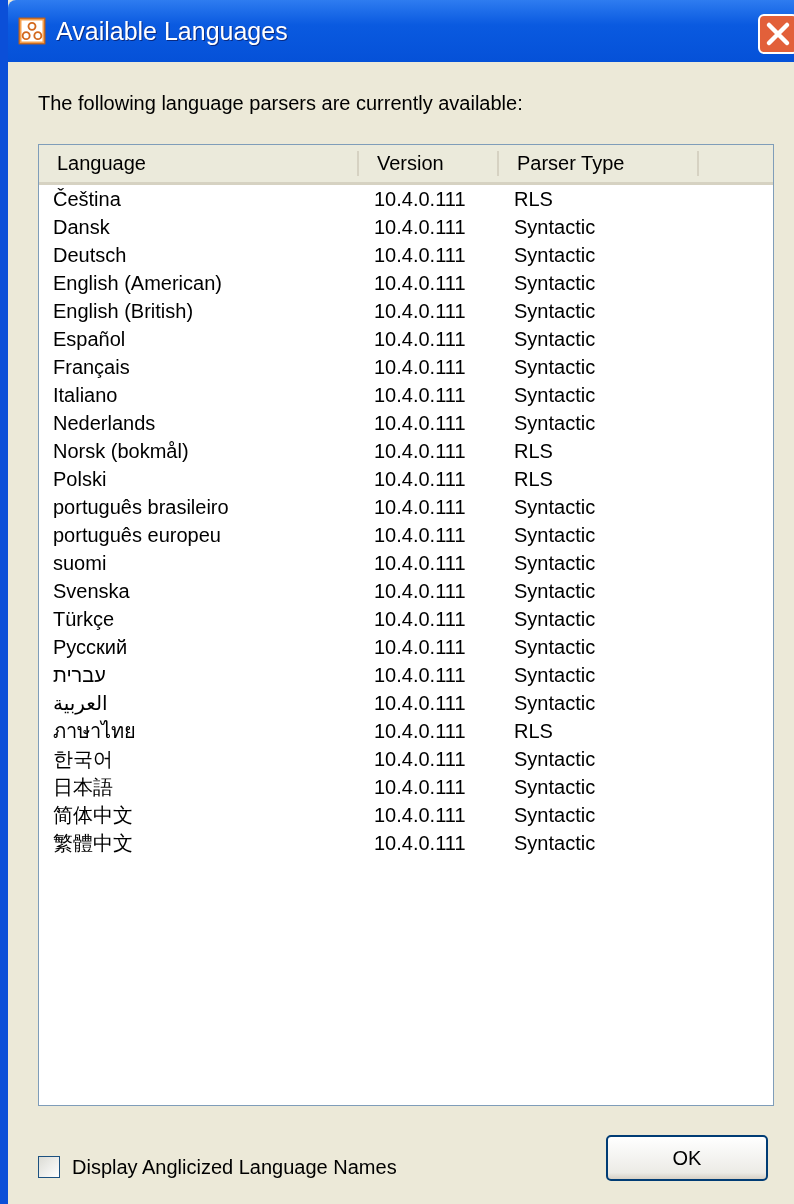 This screenshot has width=794, height=1204. I want to click on table-cell-text: 日本語, so click(83, 787).